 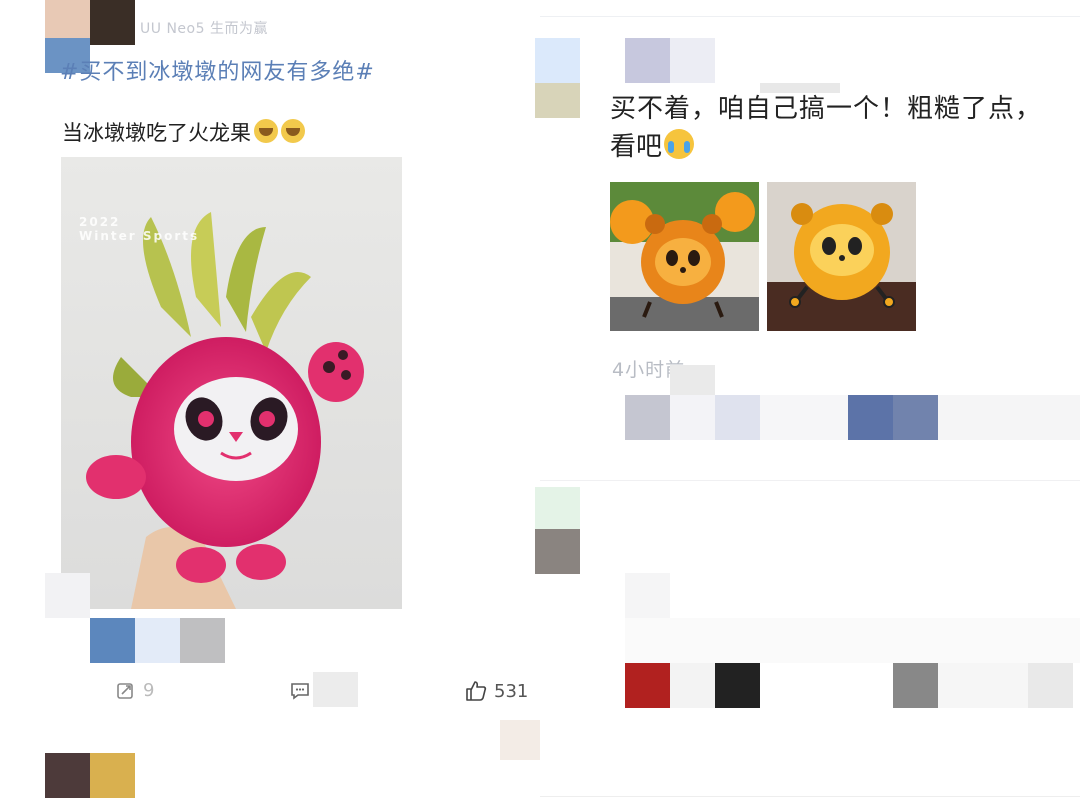 I want to click on sticker-thumbnail, so click(x=520, y=740).